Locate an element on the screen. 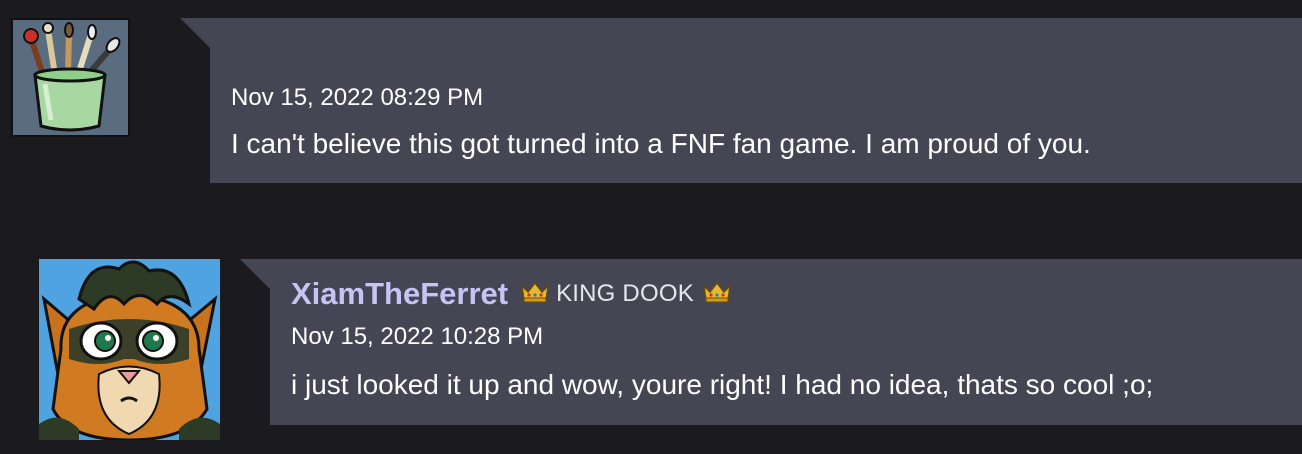 This screenshot has height=454, width=1302. comment-date: Nov 15, 2022 08:29 PM is located at coordinates (357, 97).